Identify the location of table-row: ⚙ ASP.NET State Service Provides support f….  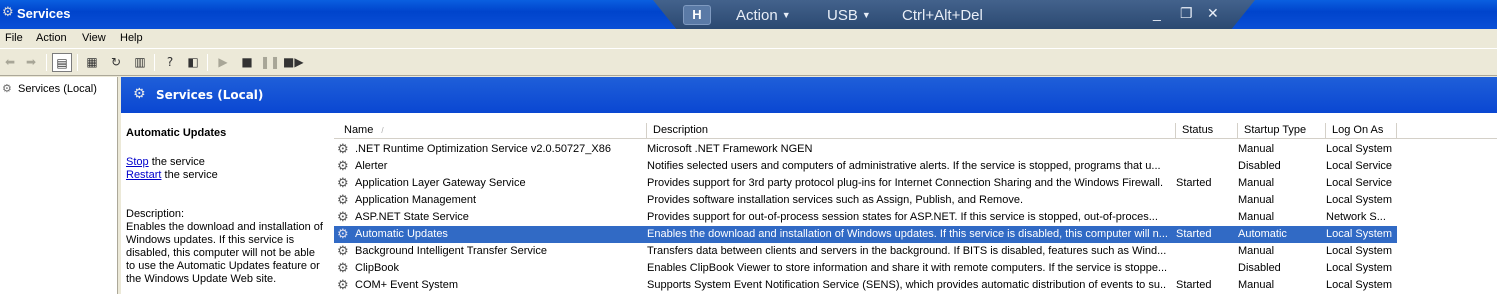
(865, 217).